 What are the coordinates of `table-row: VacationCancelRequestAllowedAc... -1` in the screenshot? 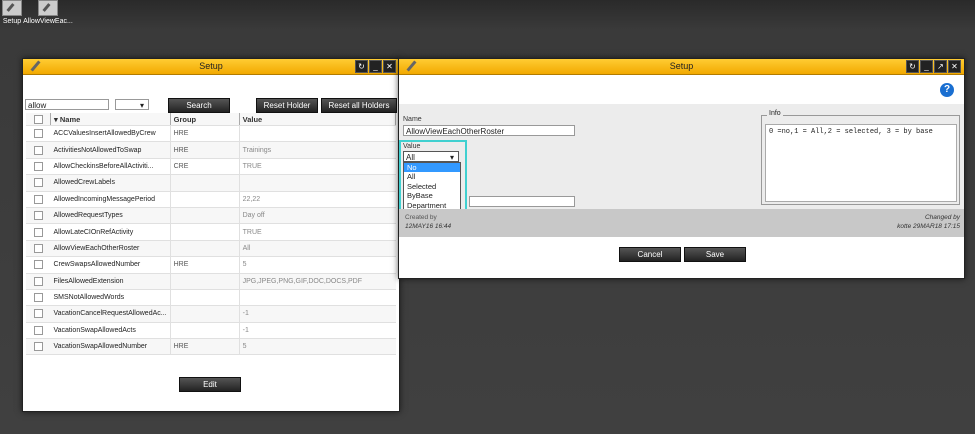 It's located at (211, 314).